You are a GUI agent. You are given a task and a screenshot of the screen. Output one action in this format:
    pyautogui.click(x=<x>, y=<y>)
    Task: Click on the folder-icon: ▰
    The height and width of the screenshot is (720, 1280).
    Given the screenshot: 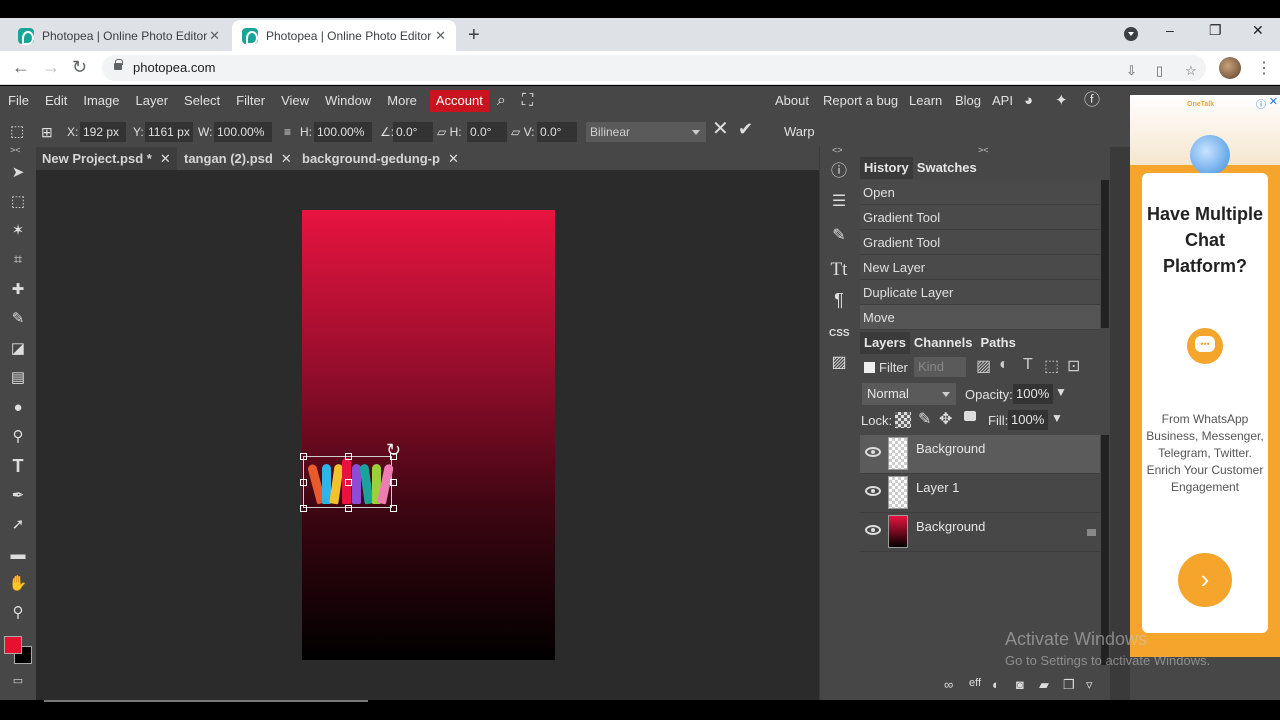 What is the action you would take?
    pyautogui.click(x=1044, y=685)
    